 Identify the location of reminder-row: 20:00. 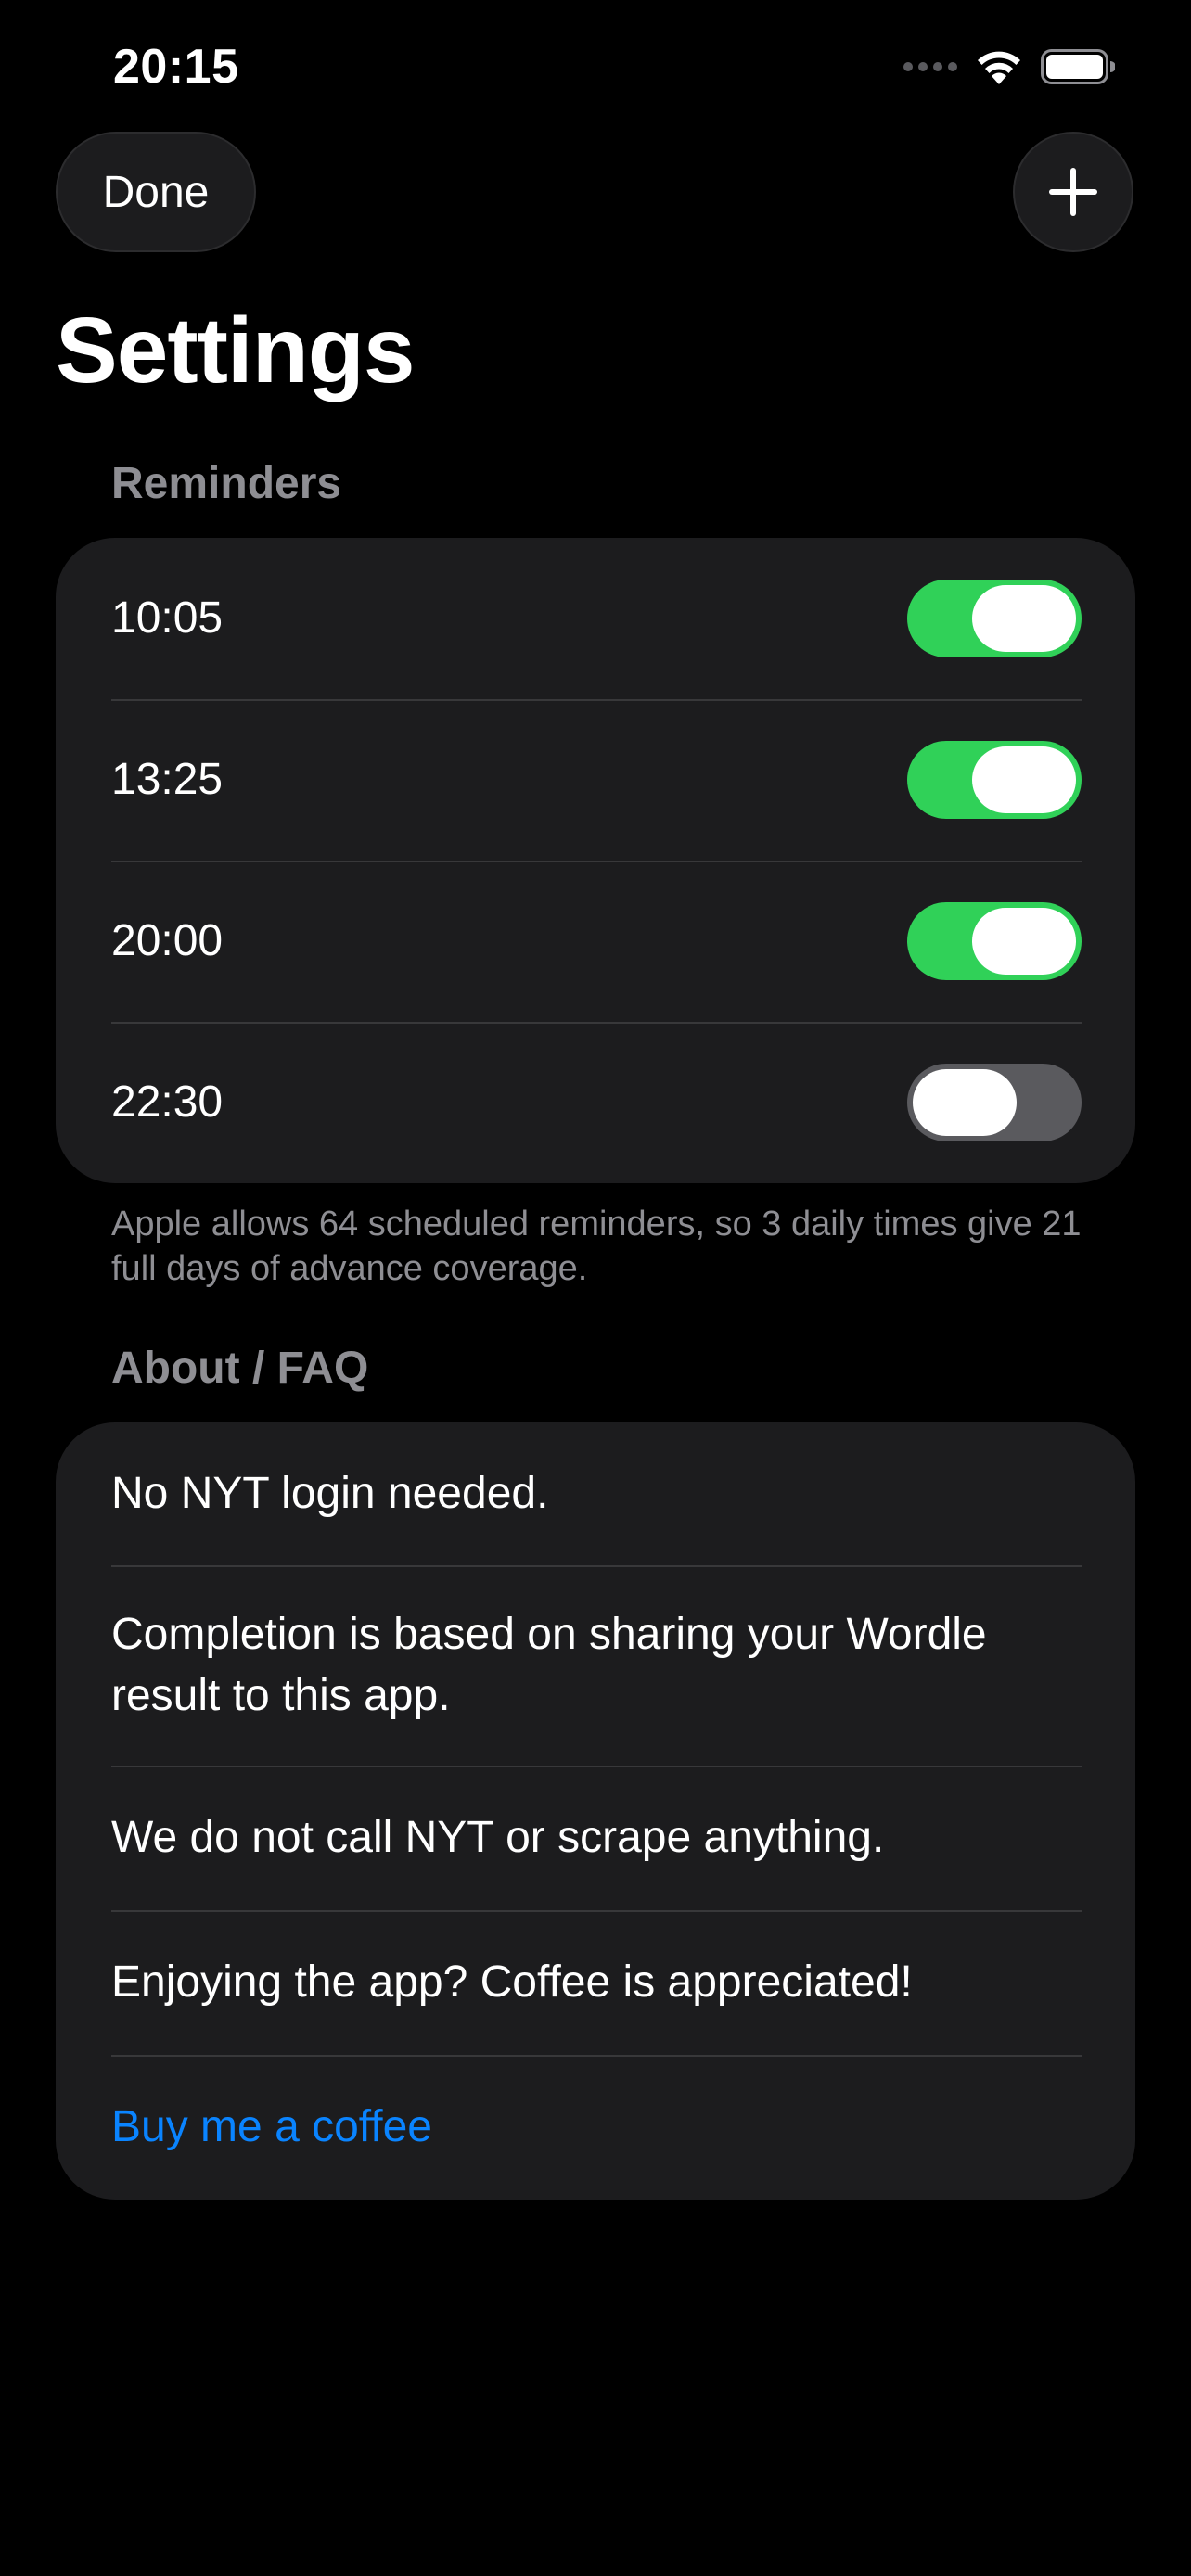
(595, 941).